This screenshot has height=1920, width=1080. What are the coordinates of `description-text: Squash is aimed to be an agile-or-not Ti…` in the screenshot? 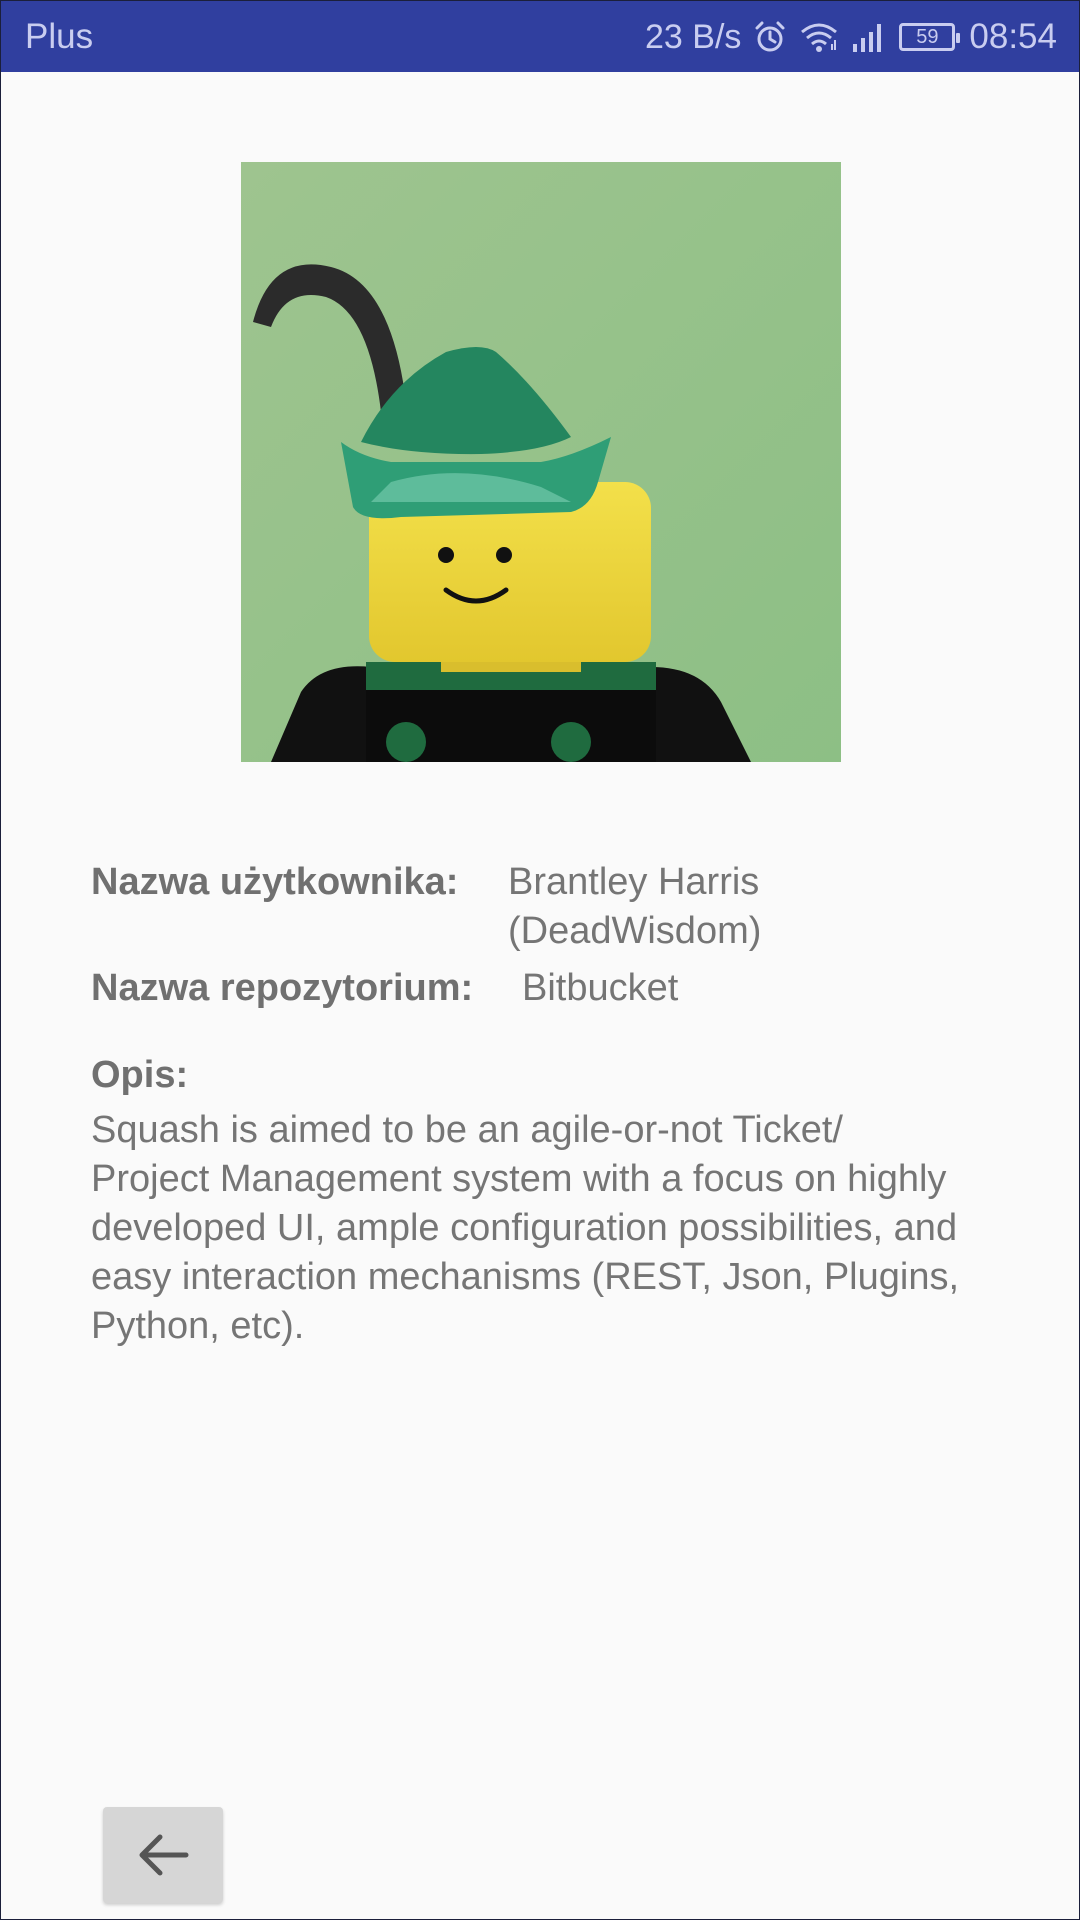 It's located at (525, 1228).